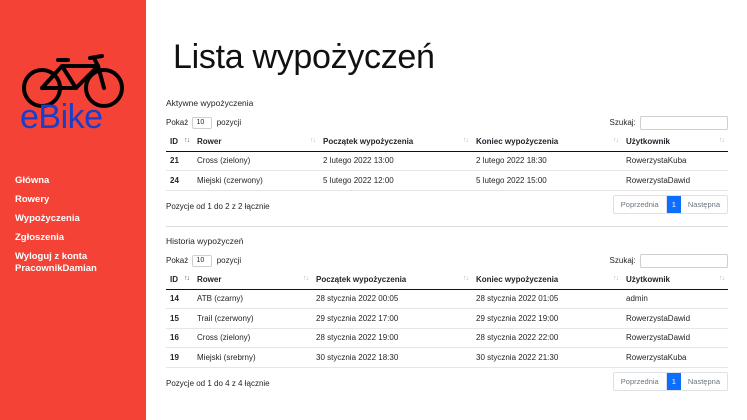  I want to click on cell-user: admin, so click(675, 299).